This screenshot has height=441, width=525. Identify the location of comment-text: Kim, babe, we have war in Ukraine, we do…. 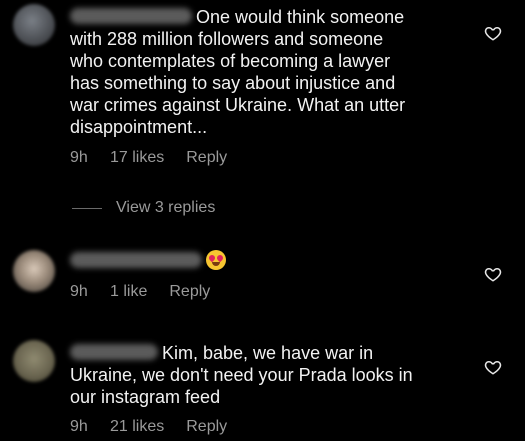
(270, 375).